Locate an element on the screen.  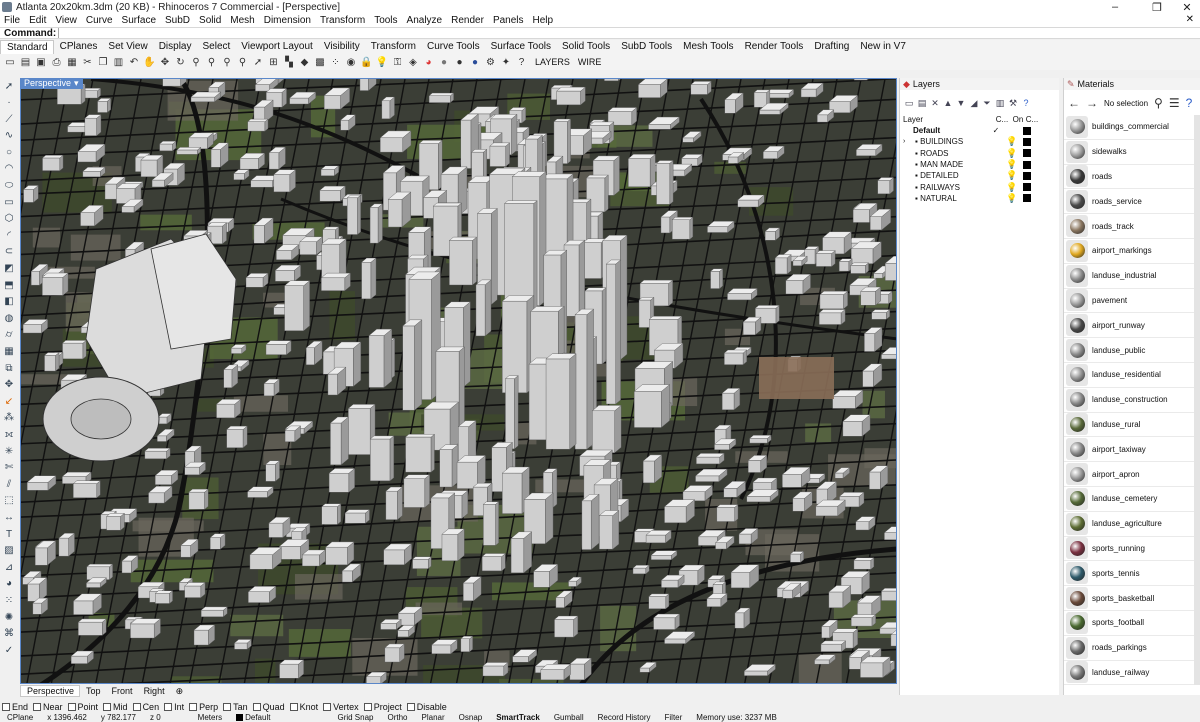
split-tool-icon: ⫽ is located at coordinates (9, 484).